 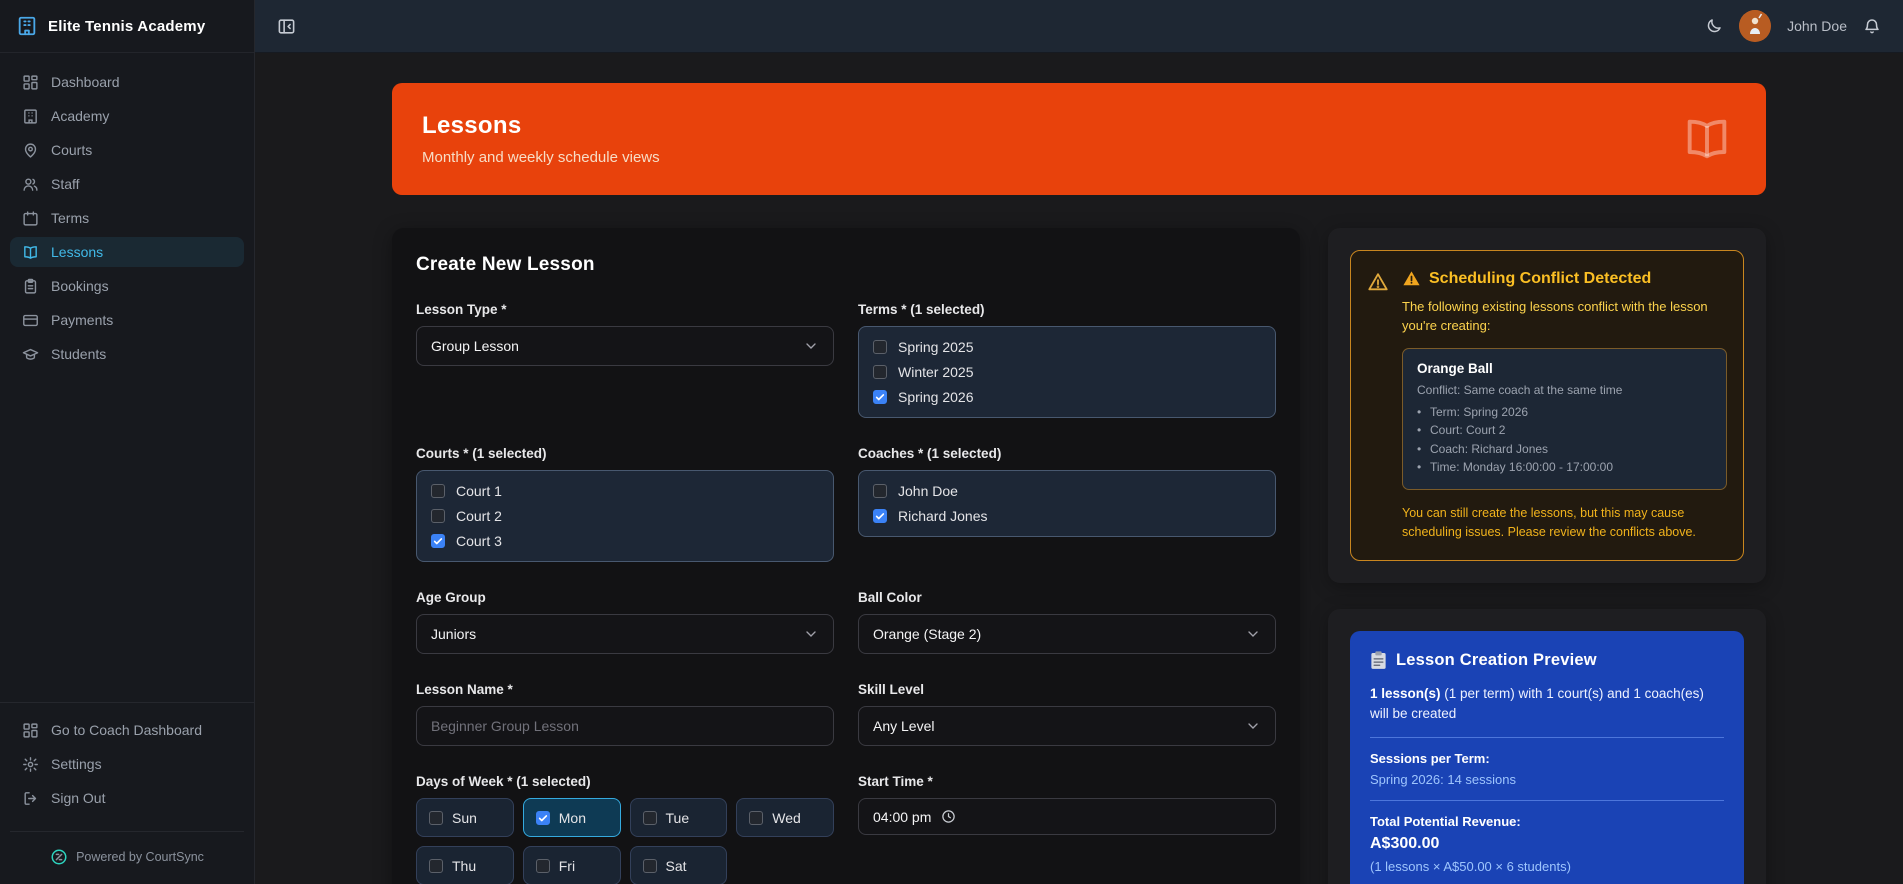 What do you see at coordinates (127, 26) in the screenshot?
I see `app-logo: Elite Tennis Academy` at bounding box center [127, 26].